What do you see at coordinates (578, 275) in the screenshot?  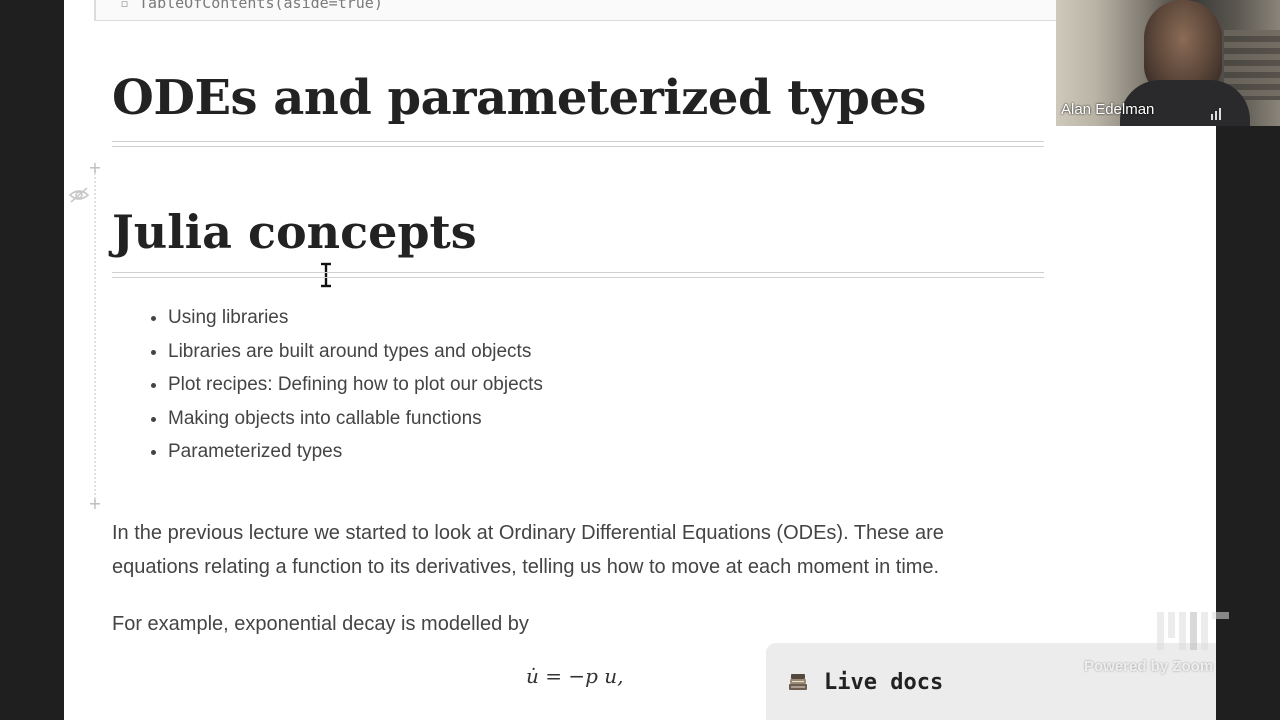 I see `section-divider` at bounding box center [578, 275].